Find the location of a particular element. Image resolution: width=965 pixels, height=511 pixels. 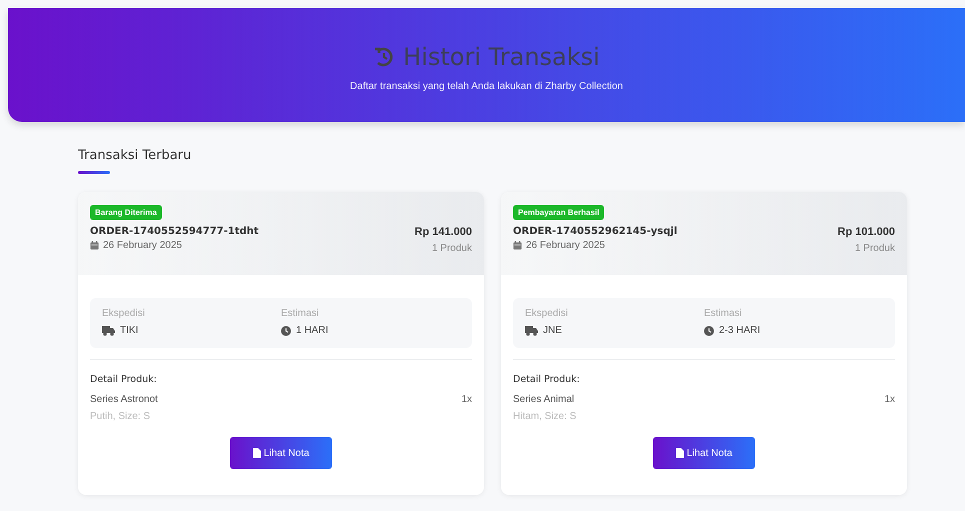

status-badge: Pembayaran Berhasil is located at coordinates (558, 212).